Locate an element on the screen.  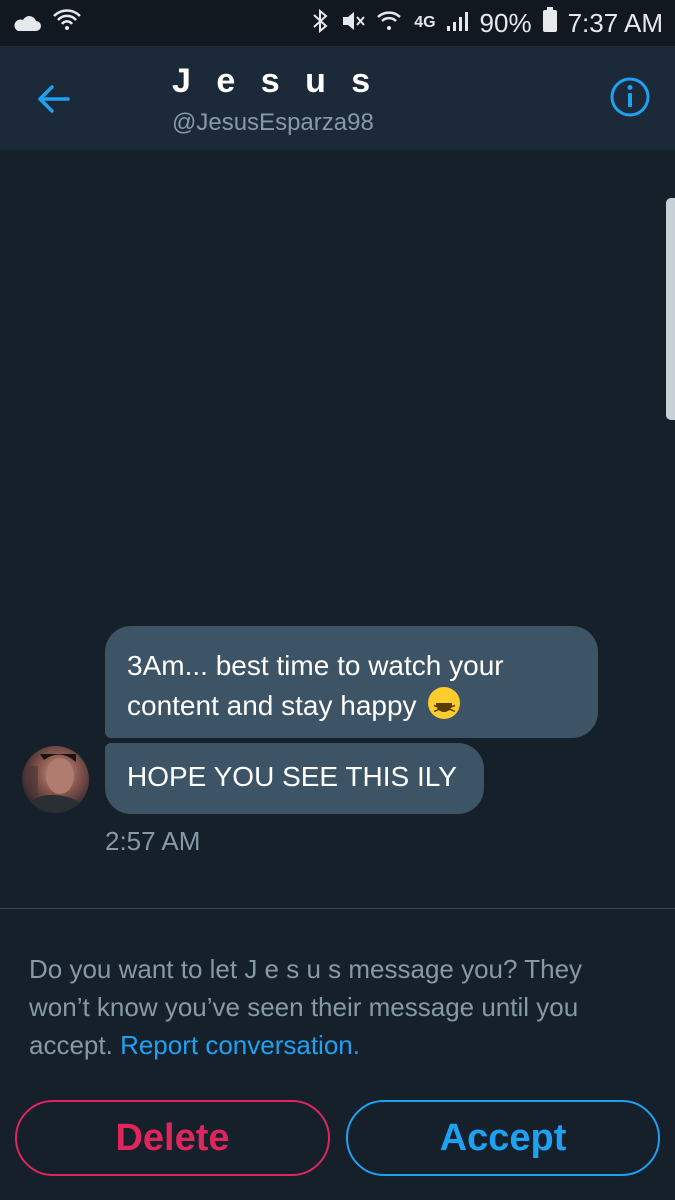
message-bubble: HOPE YOU SEE THIS ILY is located at coordinates (294, 778).